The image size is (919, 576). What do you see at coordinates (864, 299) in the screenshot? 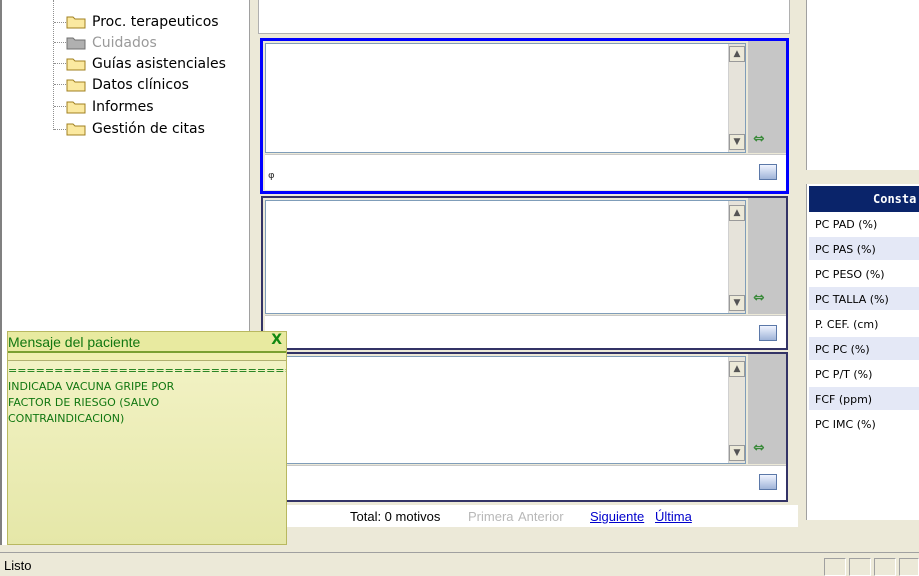
I see `constant-row: PC TALLA (%)` at bounding box center [864, 299].